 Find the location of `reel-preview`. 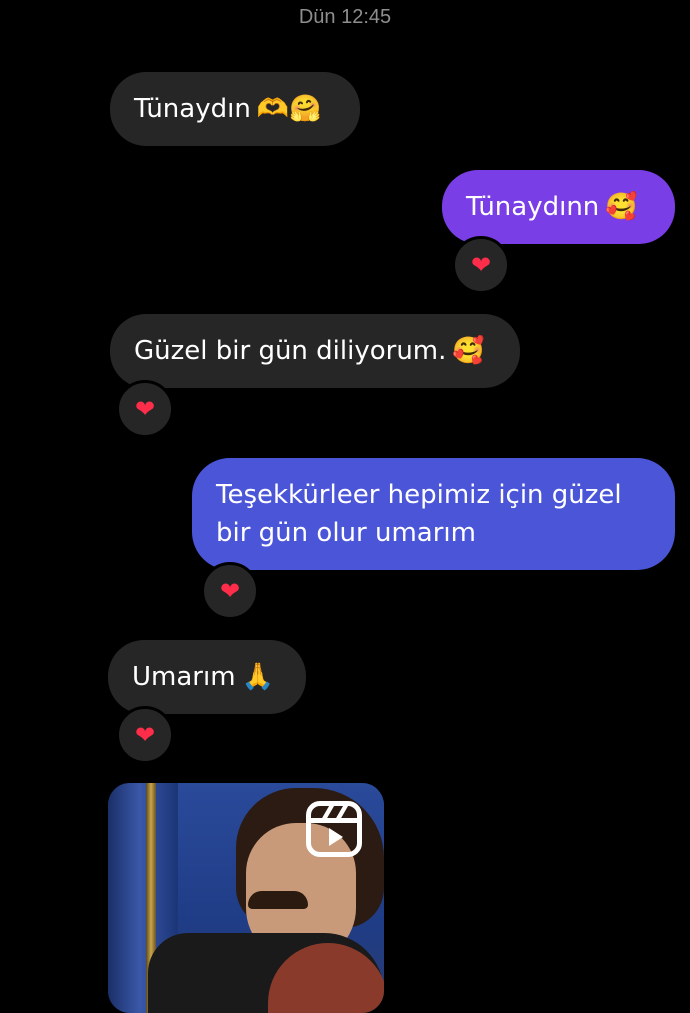

reel-preview is located at coordinates (246, 898).